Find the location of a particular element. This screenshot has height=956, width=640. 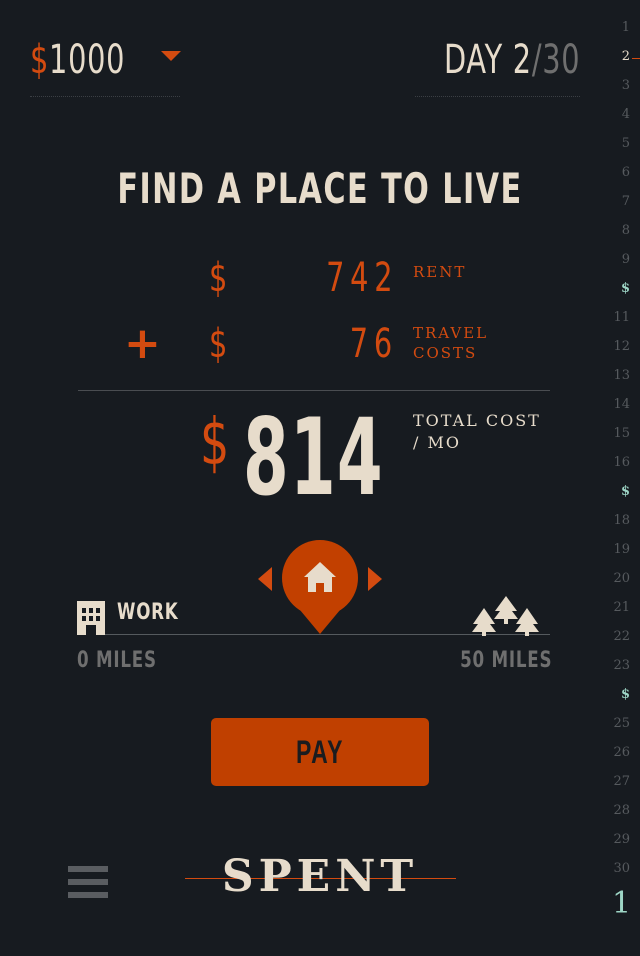

rail-day-item: 16 is located at coordinates (621, 462).